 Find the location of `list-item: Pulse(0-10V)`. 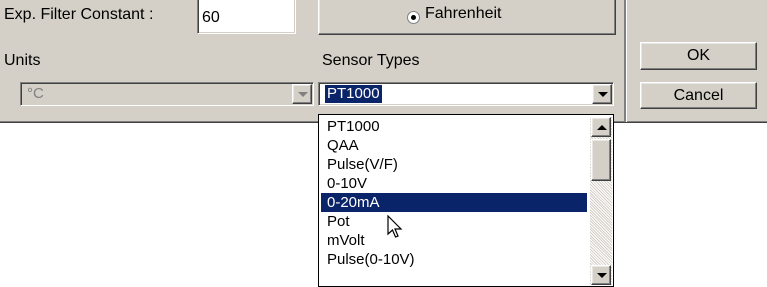

list-item: Pulse(0-10V) is located at coordinates (454, 259).